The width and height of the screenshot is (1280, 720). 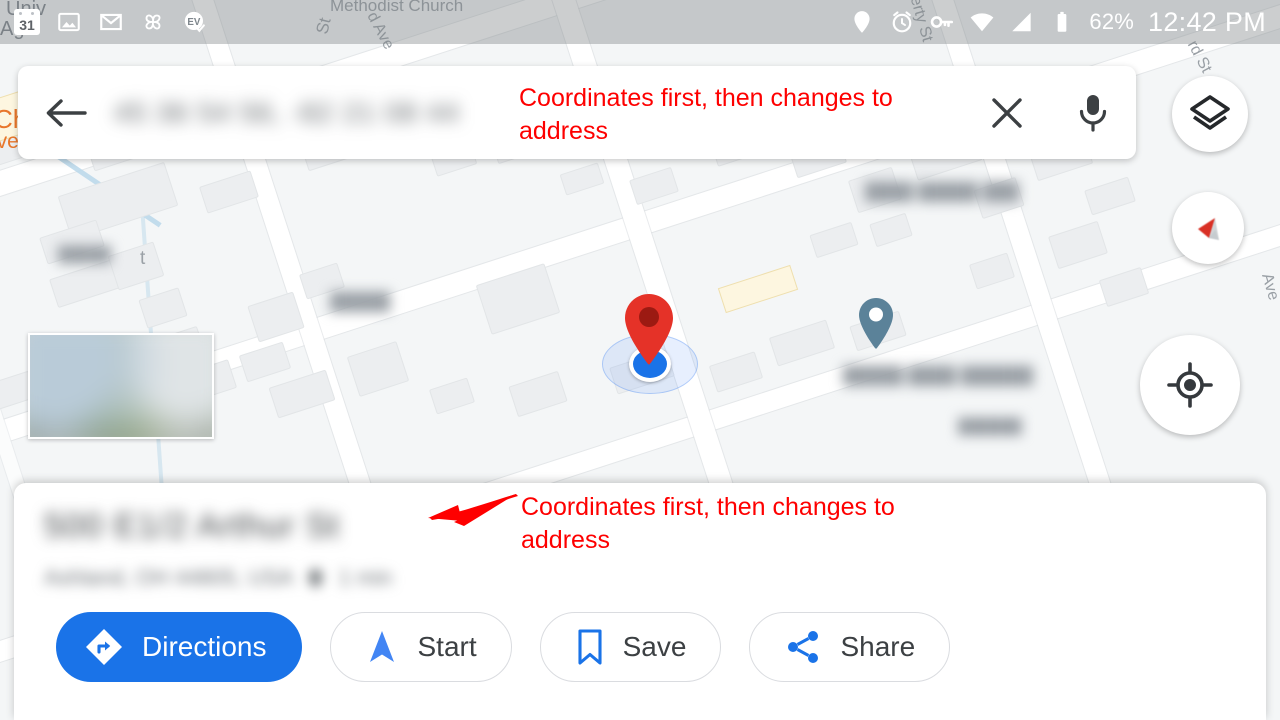 I want to click on my-location-icon, so click(x=1190, y=385).